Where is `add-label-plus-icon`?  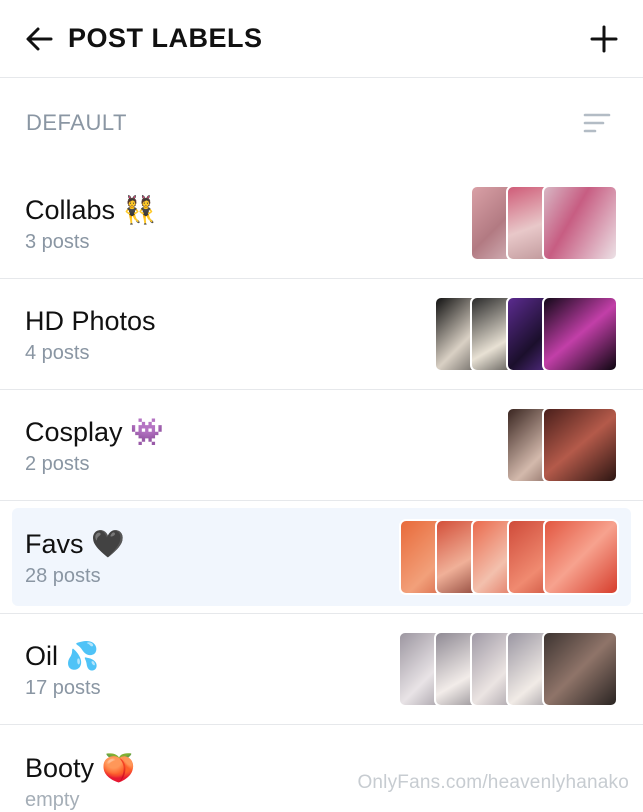 add-label-plus-icon is located at coordinates (604, 39).